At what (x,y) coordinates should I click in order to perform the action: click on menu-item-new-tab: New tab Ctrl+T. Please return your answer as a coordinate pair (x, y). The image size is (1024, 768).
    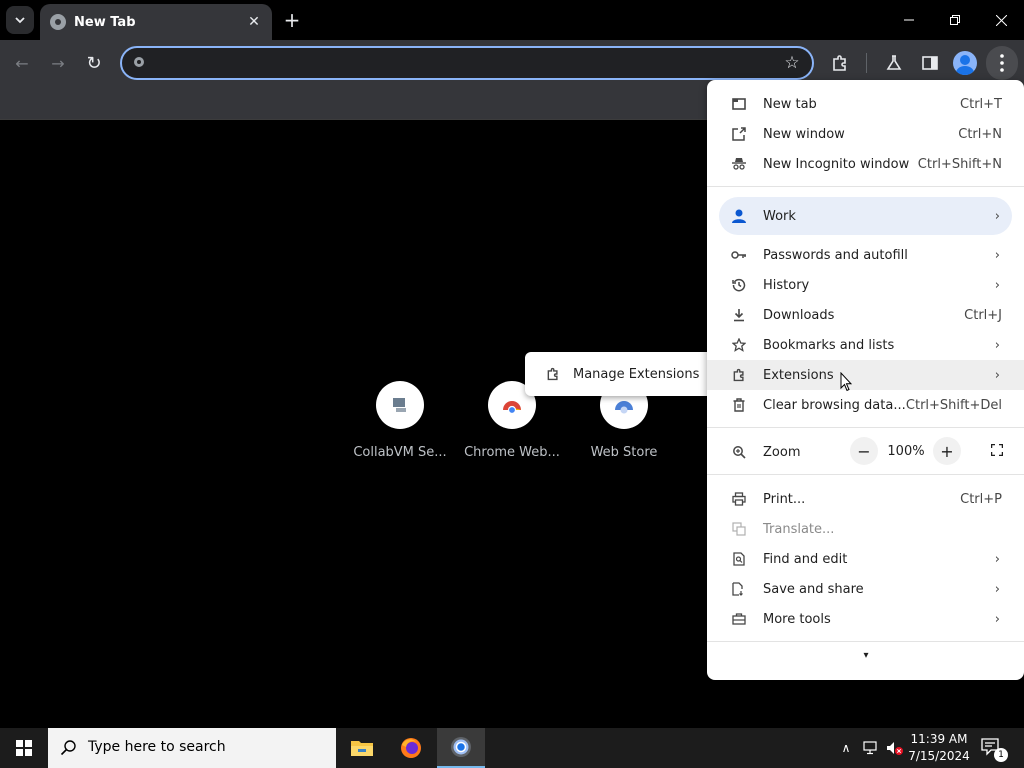
    Looking at the image, I should click on (865, 104).